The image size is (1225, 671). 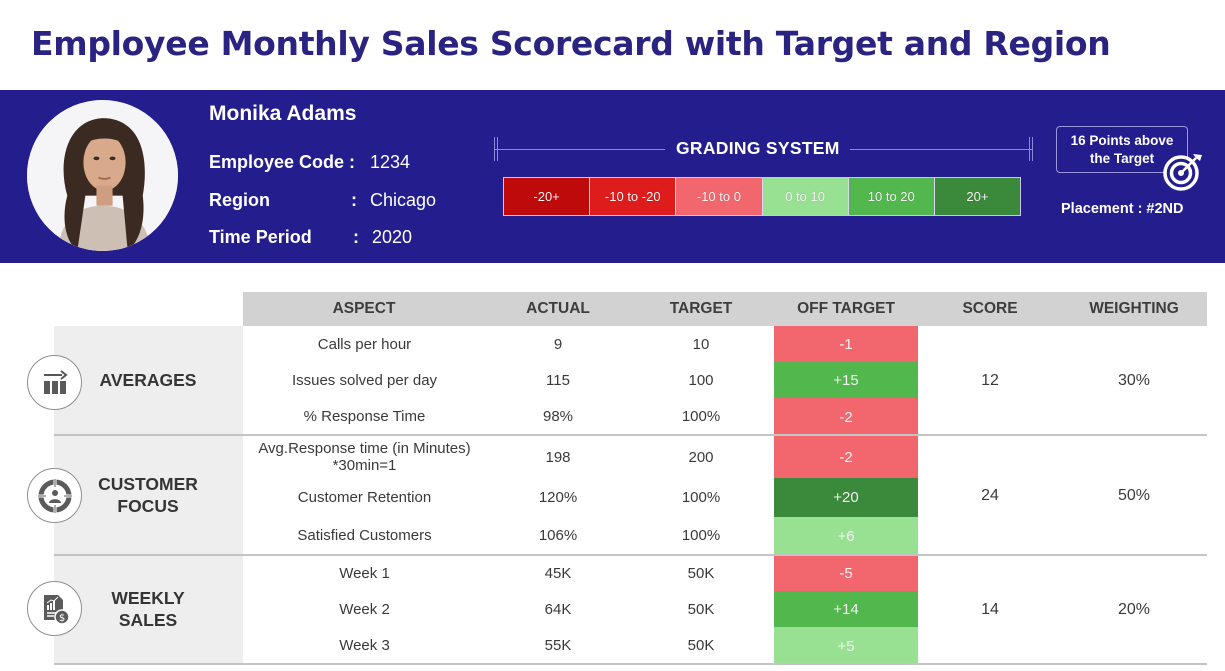 I want to click on grade-label: -10 to 0, so click(x=718, y=196).